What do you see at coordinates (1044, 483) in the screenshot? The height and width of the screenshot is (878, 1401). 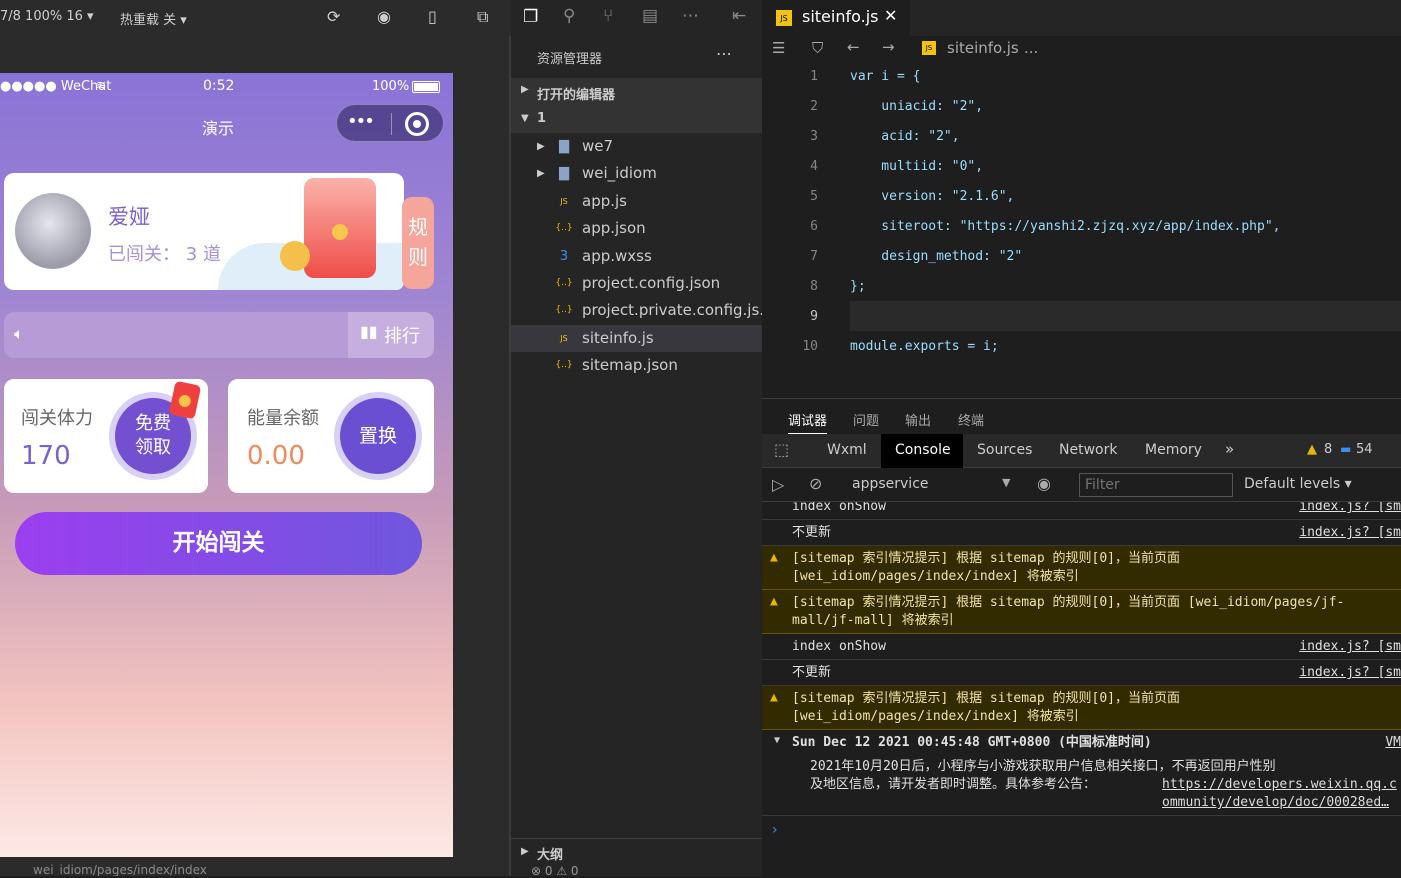 I see `eye-icon: ◉` at bounding box center [1044, 483].